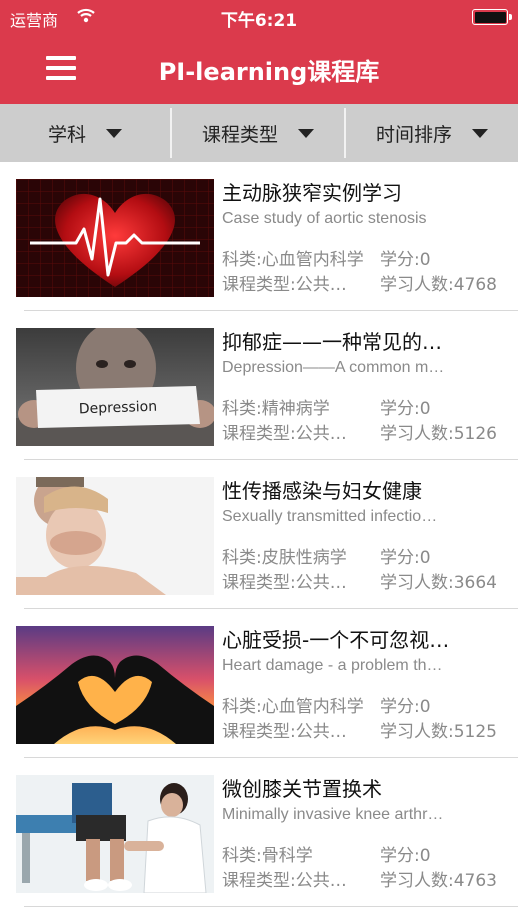 This screenshot has height=920, width=518. What do you see at coordinates (359, 878) in the screenshot?
I see `course-meta-row: 课程类型:公共… 学习人数:4763` at bounding box center [359, 878].